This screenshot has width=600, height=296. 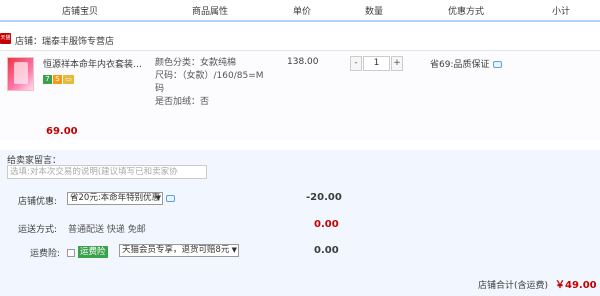 I want to click on item-promo: 省69:品质保证, so click(x=466, y=63).